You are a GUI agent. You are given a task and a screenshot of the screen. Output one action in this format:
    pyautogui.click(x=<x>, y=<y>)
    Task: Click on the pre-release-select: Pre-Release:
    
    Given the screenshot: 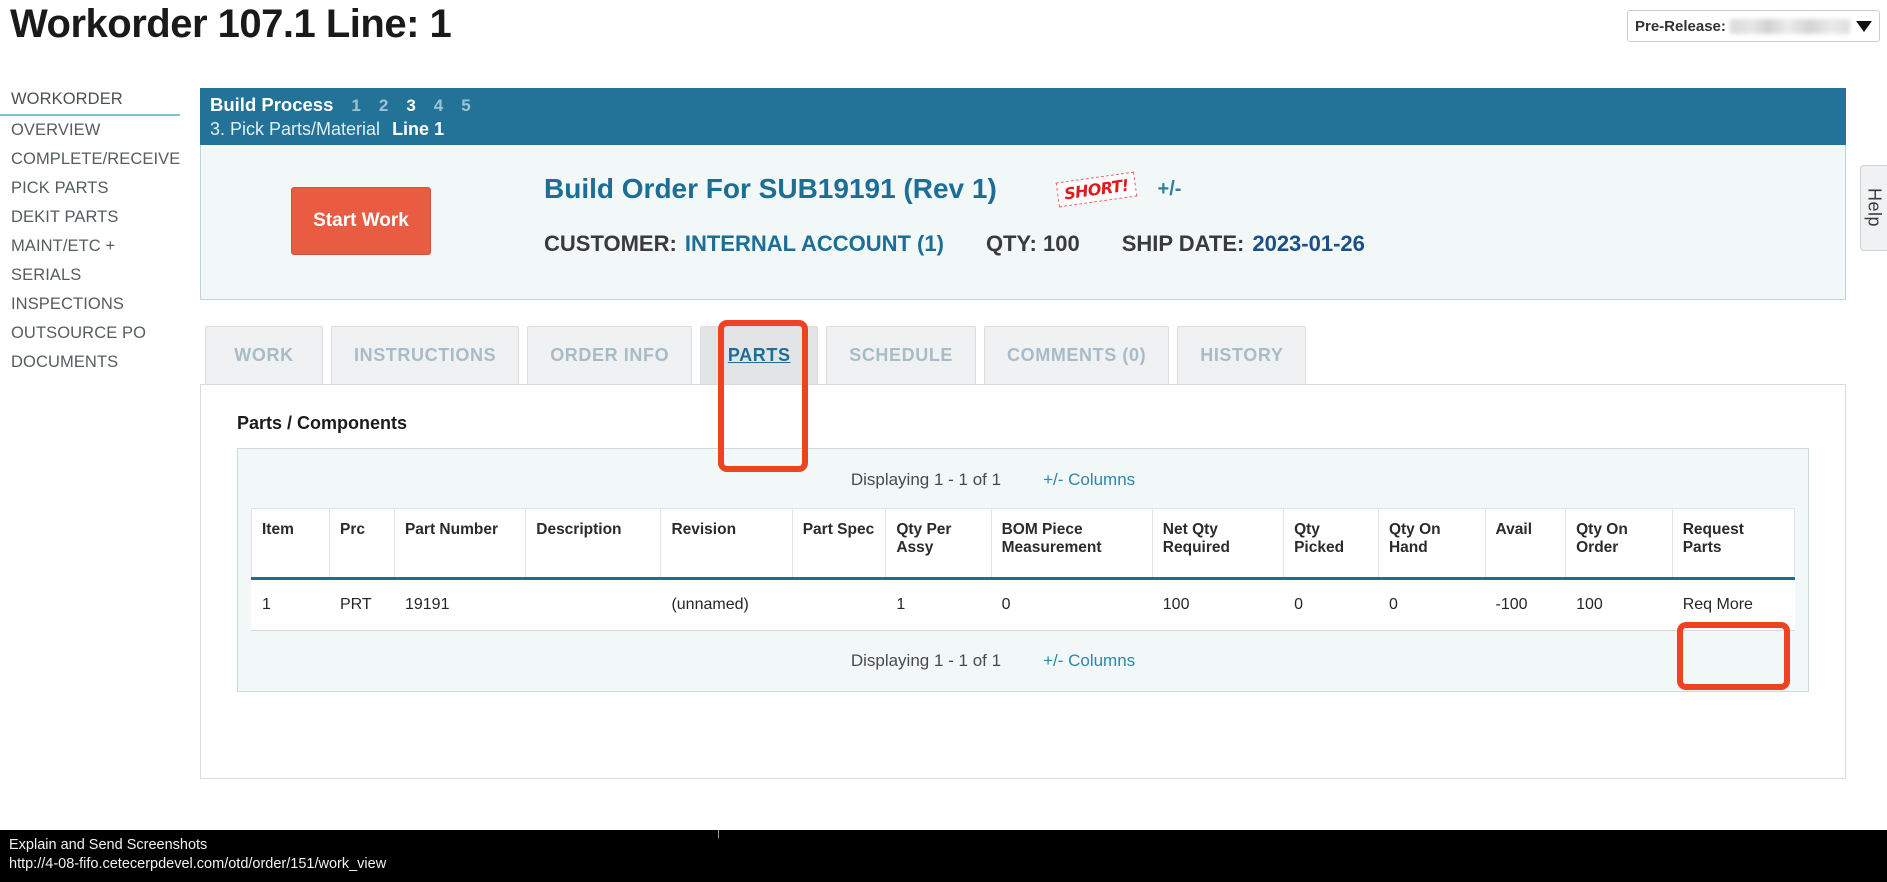 What is the action you would take?
    pyautogui.click(x=1753, y=26)
    